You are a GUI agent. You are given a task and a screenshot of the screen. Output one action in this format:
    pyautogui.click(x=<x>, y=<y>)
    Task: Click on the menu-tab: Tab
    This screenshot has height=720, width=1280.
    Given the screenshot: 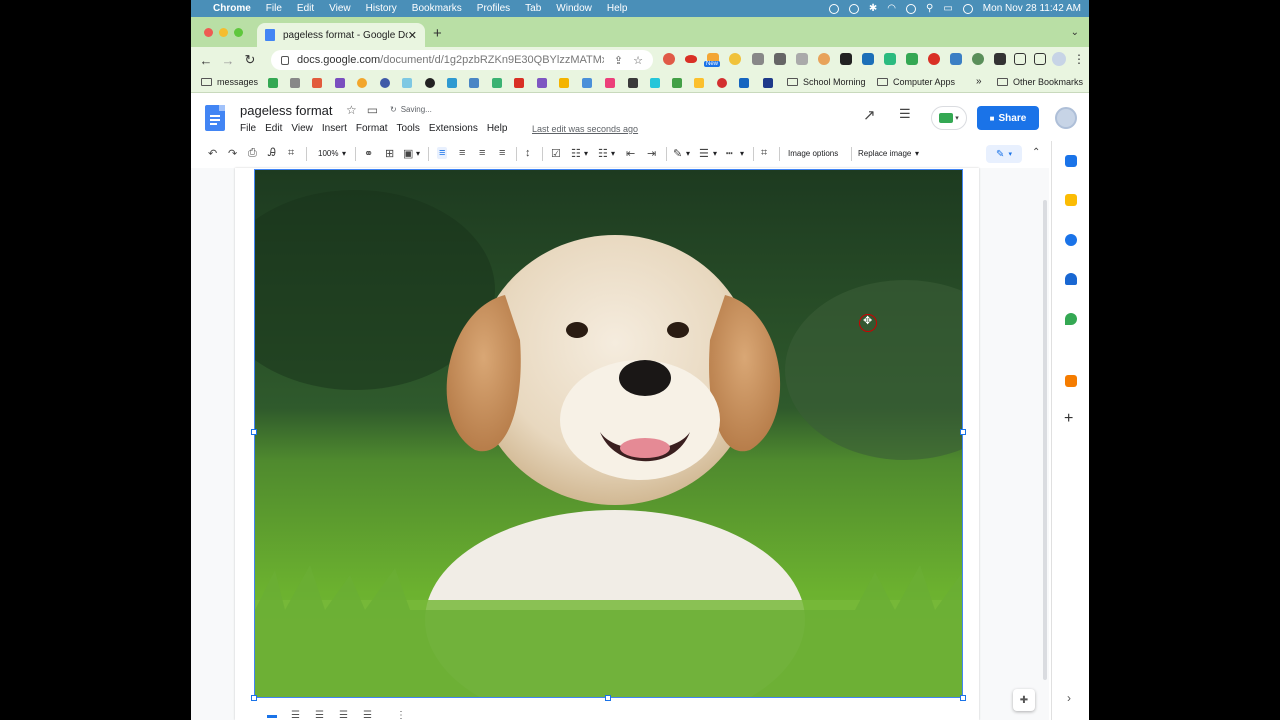 What is the action you would take?
    pyautogui.click(x=533, y=8)
    